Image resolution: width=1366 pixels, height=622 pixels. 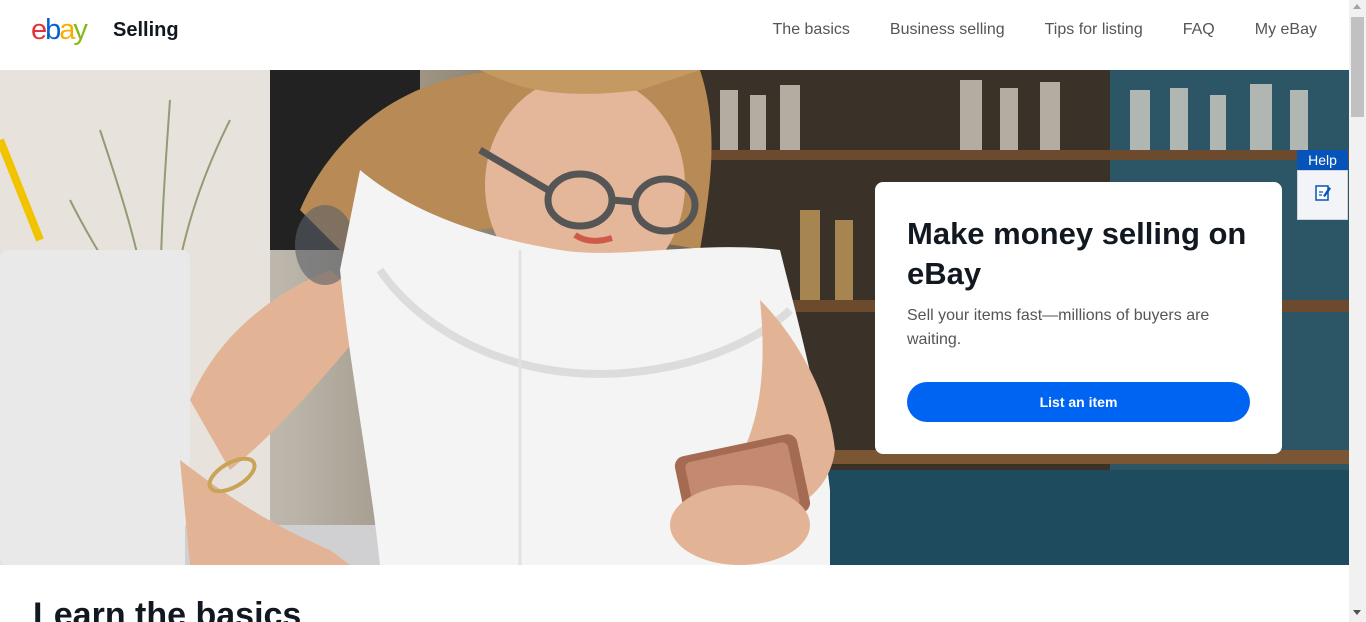 I want to click on help-tab-label: Help, so click(x=1322, y=160).